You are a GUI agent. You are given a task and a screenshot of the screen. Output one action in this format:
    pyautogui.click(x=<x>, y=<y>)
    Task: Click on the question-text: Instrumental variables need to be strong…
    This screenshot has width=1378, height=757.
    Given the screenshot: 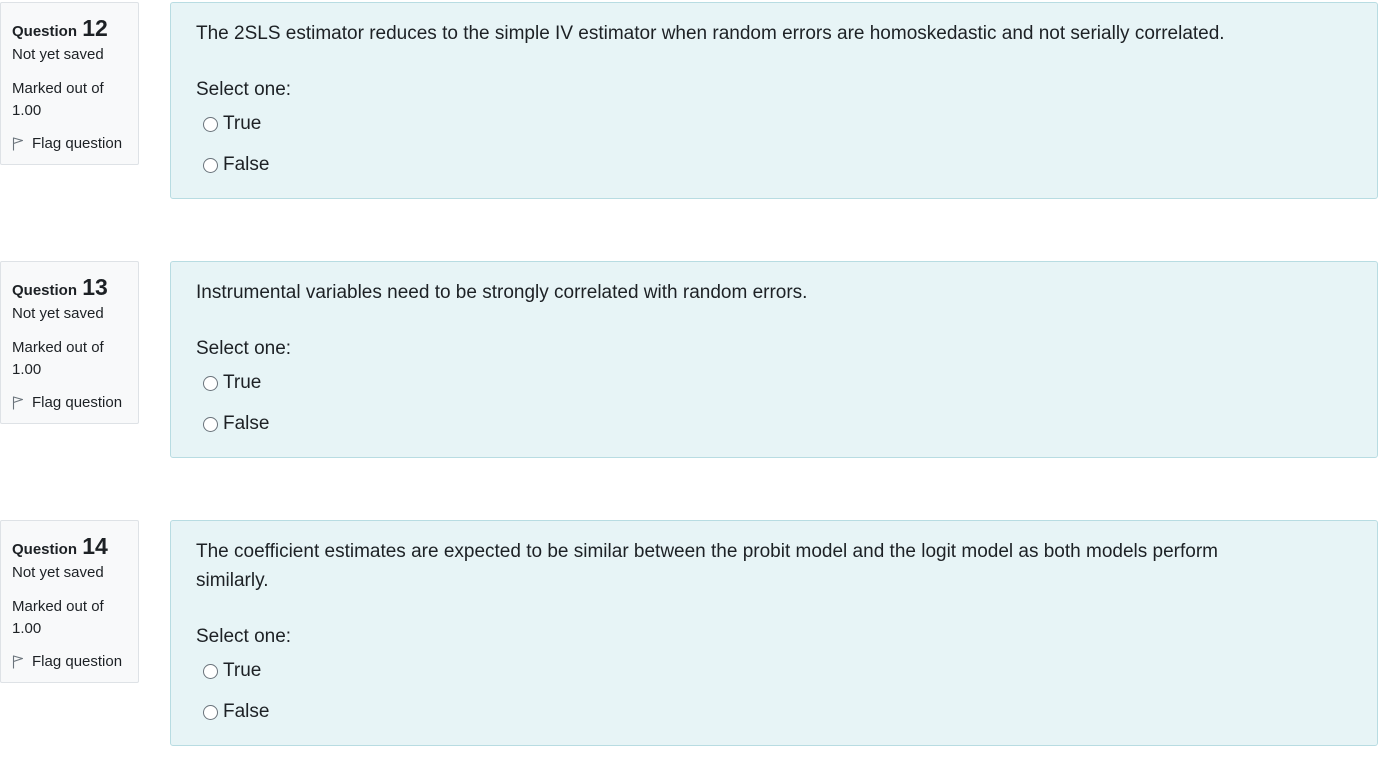 What is the action you would take?
    pyautogui.click(x=502, y=292)
    